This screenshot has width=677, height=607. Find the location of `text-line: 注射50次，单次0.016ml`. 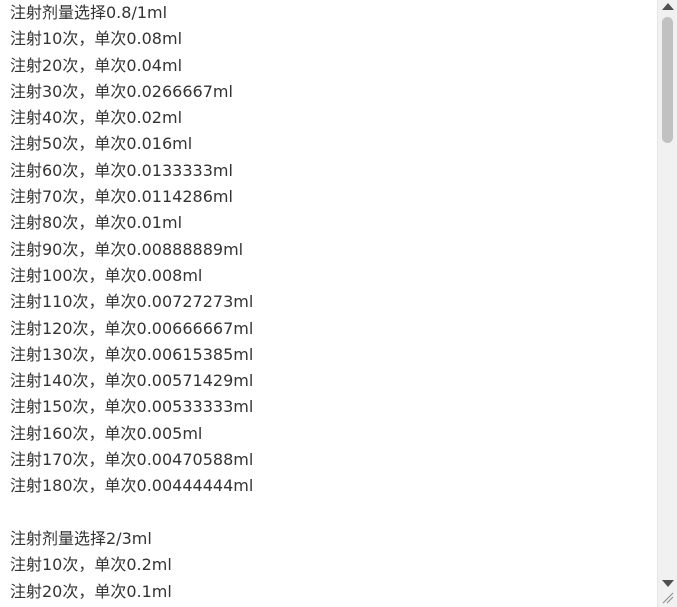

text-line: 注射50次，单次0.016ml is located at coordinates (101, 144).